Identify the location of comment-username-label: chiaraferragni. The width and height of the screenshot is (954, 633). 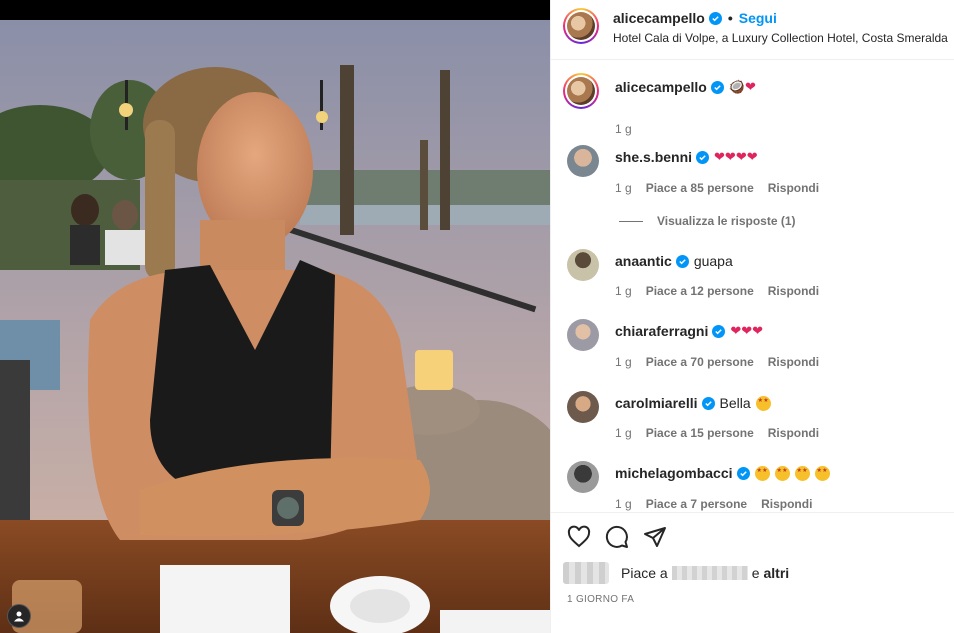
(661, 331).